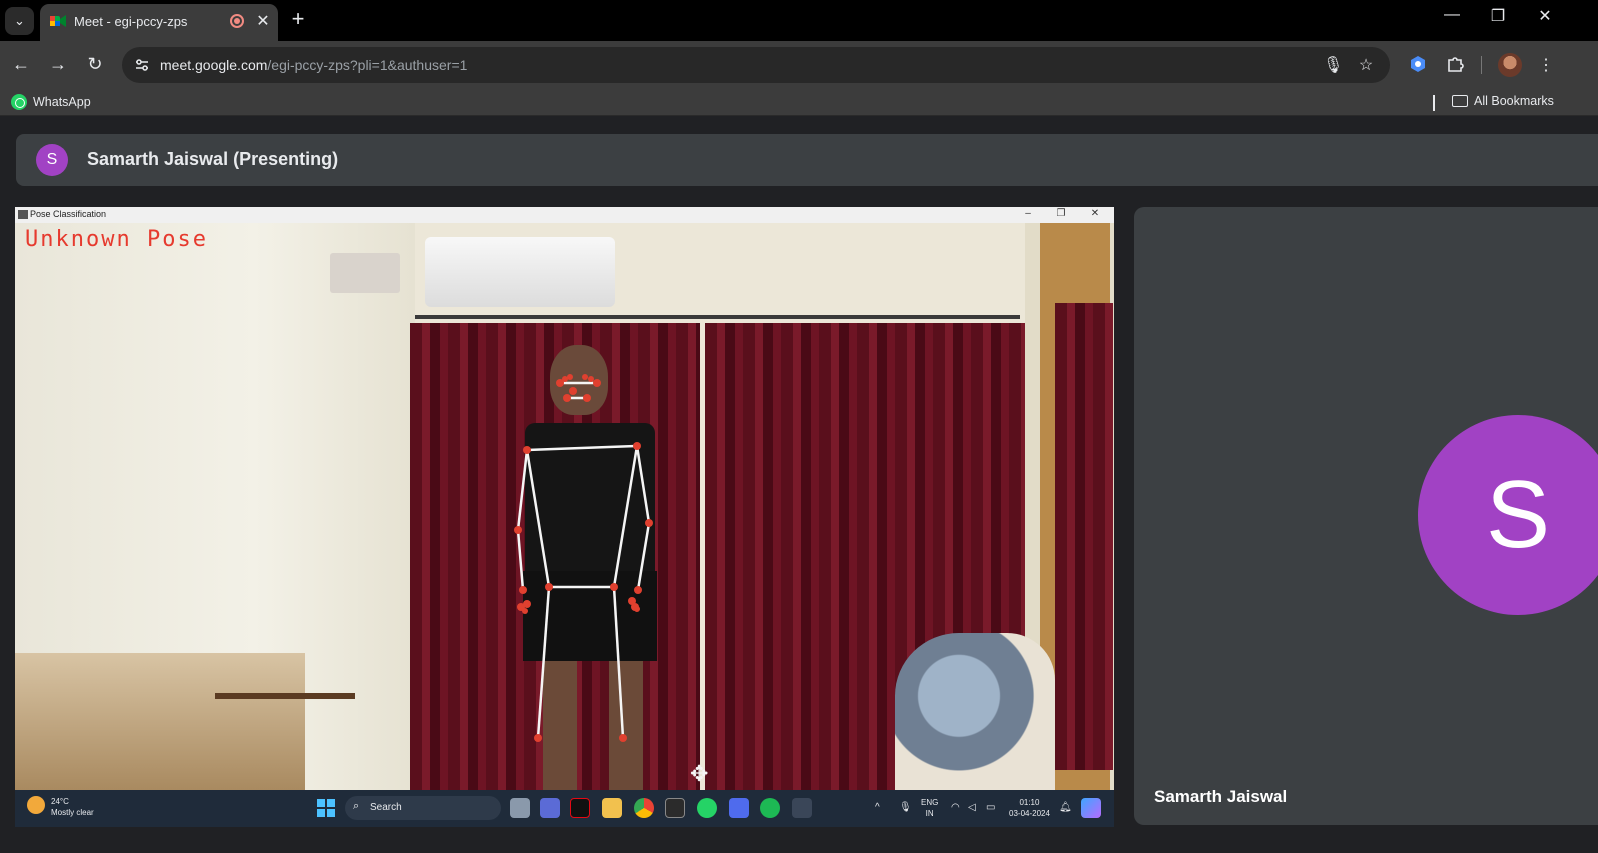  Describe the element at coordinates (60, 801) in the screenshot. I see `weather-temp: 24°C` at that location.